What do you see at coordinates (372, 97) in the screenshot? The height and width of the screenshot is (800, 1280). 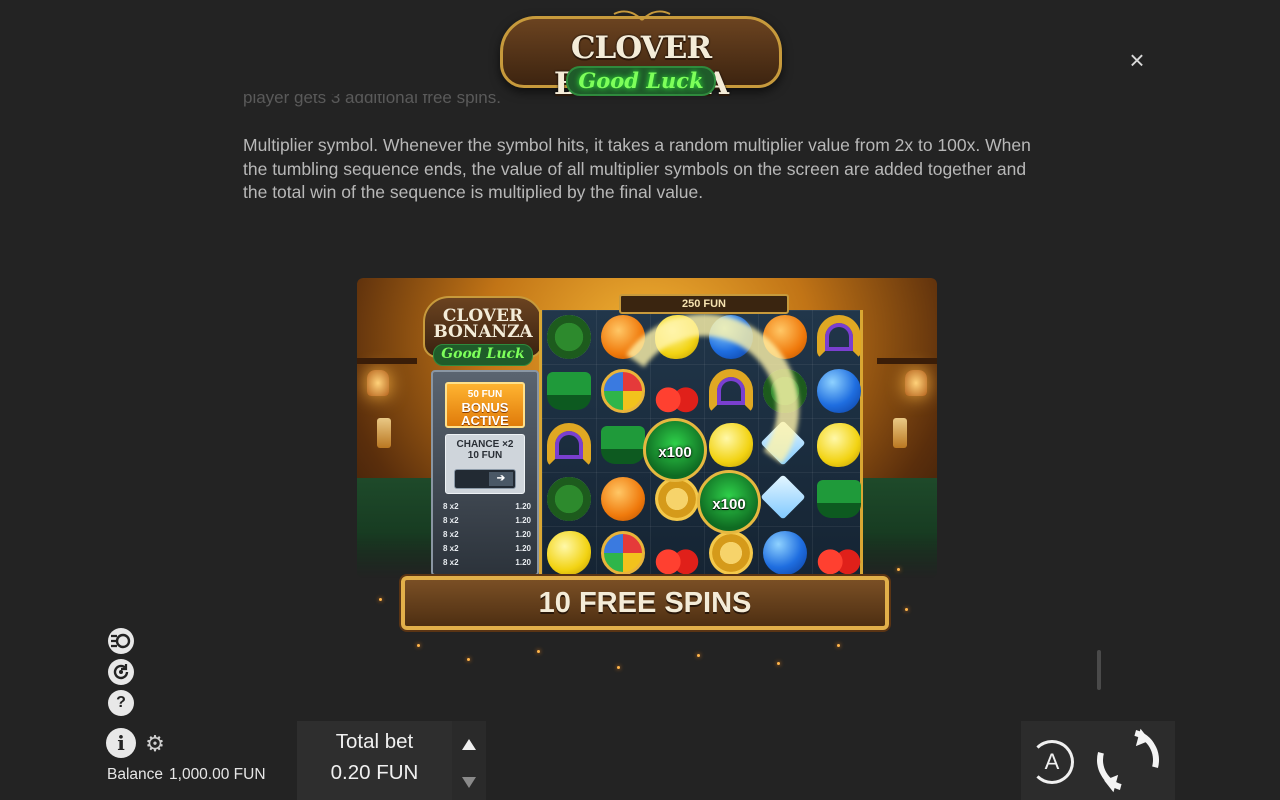 I see `previous-paragraph-tail: player gets 3 additional free spins.` at bounding box center [372, 97].